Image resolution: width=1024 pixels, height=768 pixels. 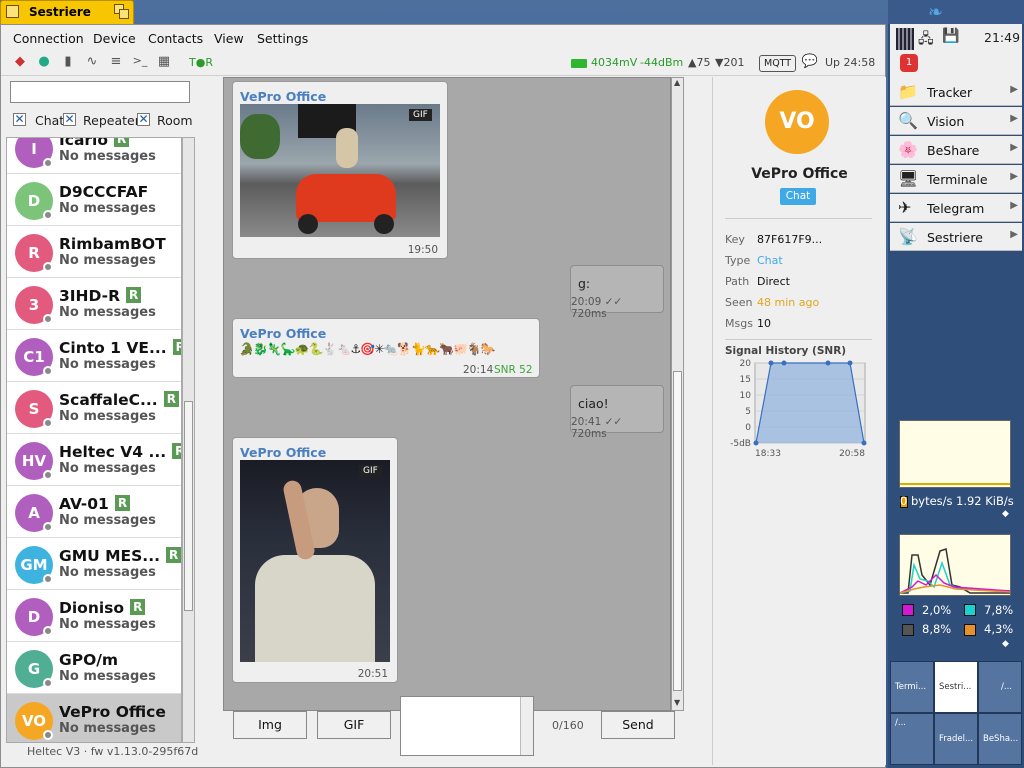 What do you see at coordinates (270, 725) in the screenshot?
I see `img-button: Img` at bounding box center [270, 725].